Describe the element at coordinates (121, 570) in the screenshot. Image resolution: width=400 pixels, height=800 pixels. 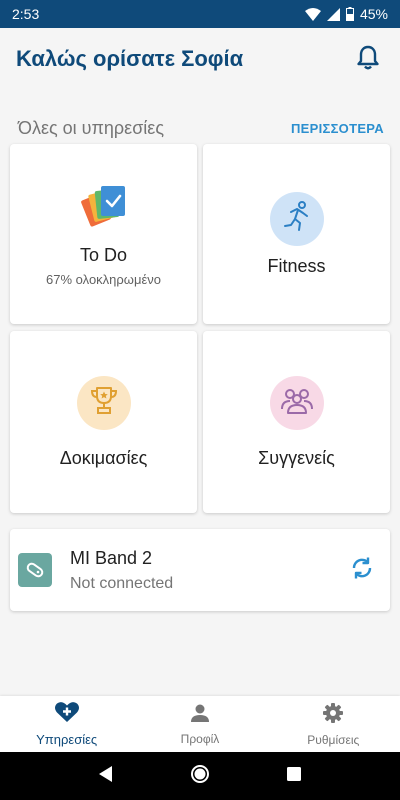
I see `device-info: MI Band 2 Not connected` at that location.